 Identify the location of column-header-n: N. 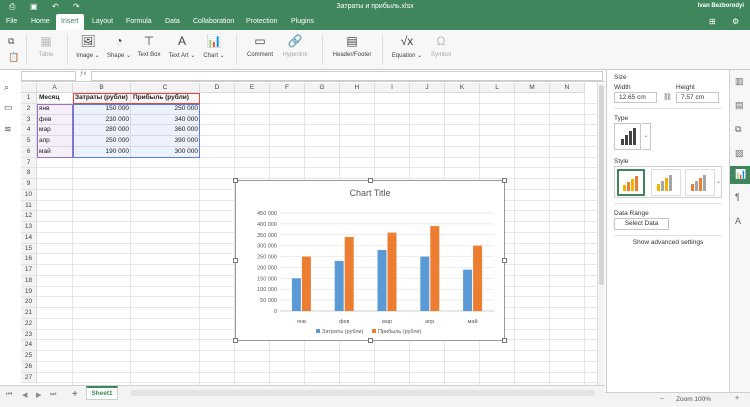
(567, 88).